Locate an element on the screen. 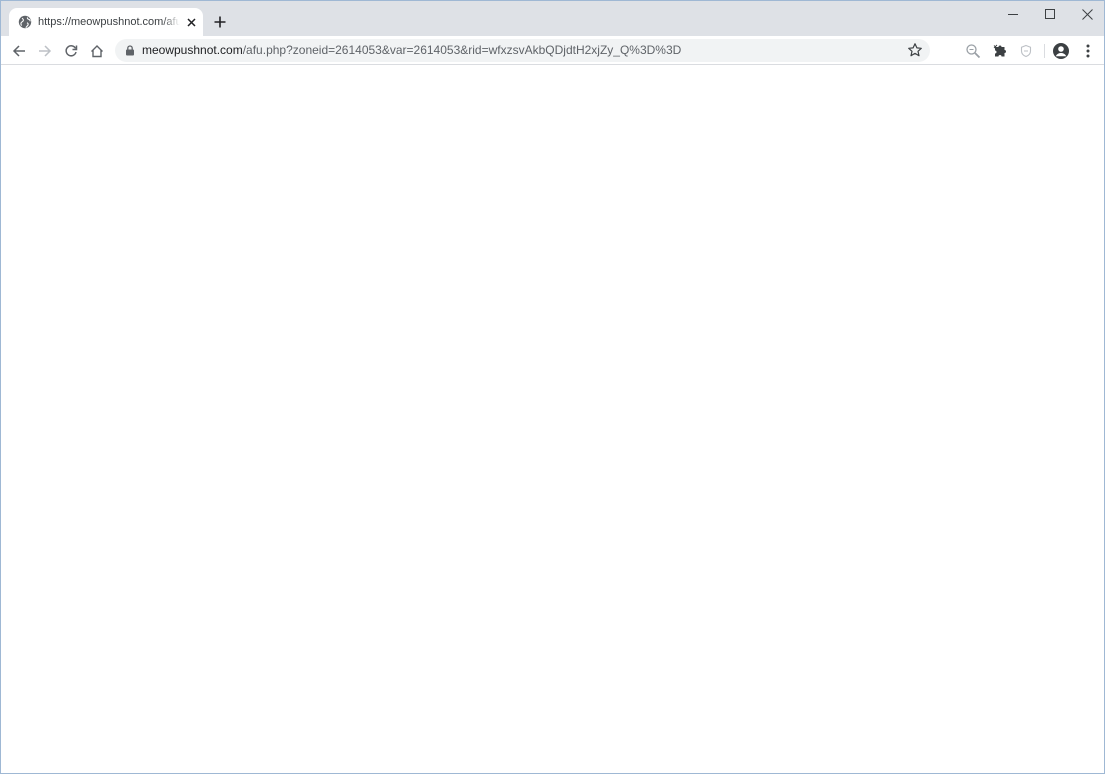 The width and height of the screenshot is (1105, 774). new-tab-icon is located at coordinates (220, 22).